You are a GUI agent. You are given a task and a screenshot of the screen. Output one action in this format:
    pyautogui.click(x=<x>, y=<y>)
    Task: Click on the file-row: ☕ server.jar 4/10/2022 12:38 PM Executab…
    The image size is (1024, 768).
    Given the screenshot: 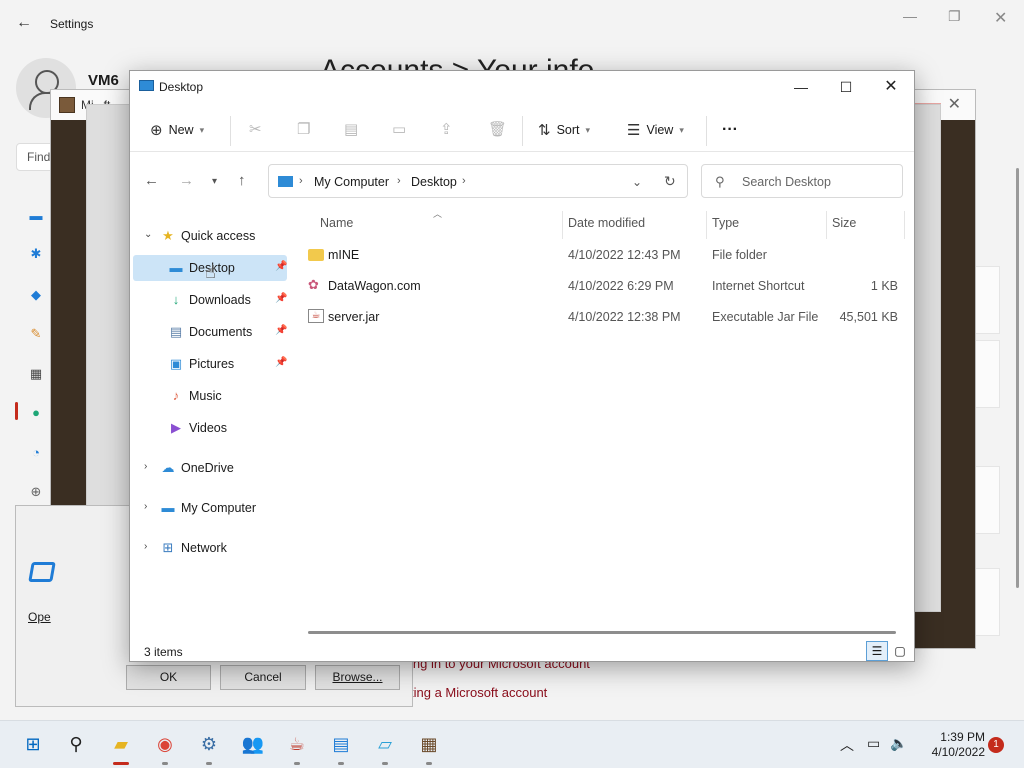 What is the action you would take?
    pyautogui.click(x=602, y=317)
    